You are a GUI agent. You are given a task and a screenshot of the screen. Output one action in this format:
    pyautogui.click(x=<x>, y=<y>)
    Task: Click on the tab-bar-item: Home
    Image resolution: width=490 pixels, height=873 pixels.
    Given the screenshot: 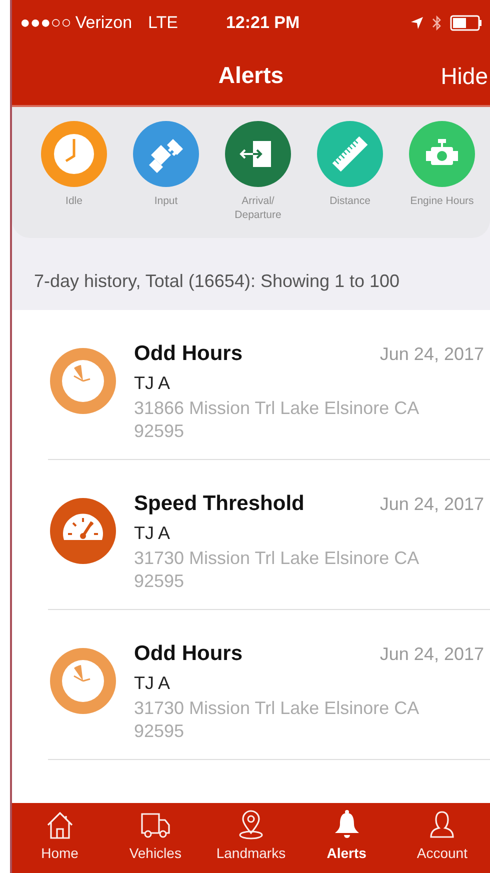 What is the action you would take?
    pyautogui.click(x=60, y=838)
    